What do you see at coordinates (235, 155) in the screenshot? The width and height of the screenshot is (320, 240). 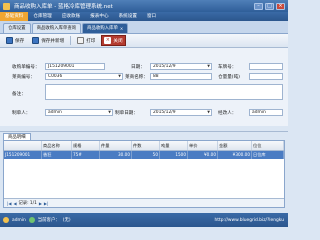 I see `row-amount: ¥300.00` at bounding box center [235, 155].